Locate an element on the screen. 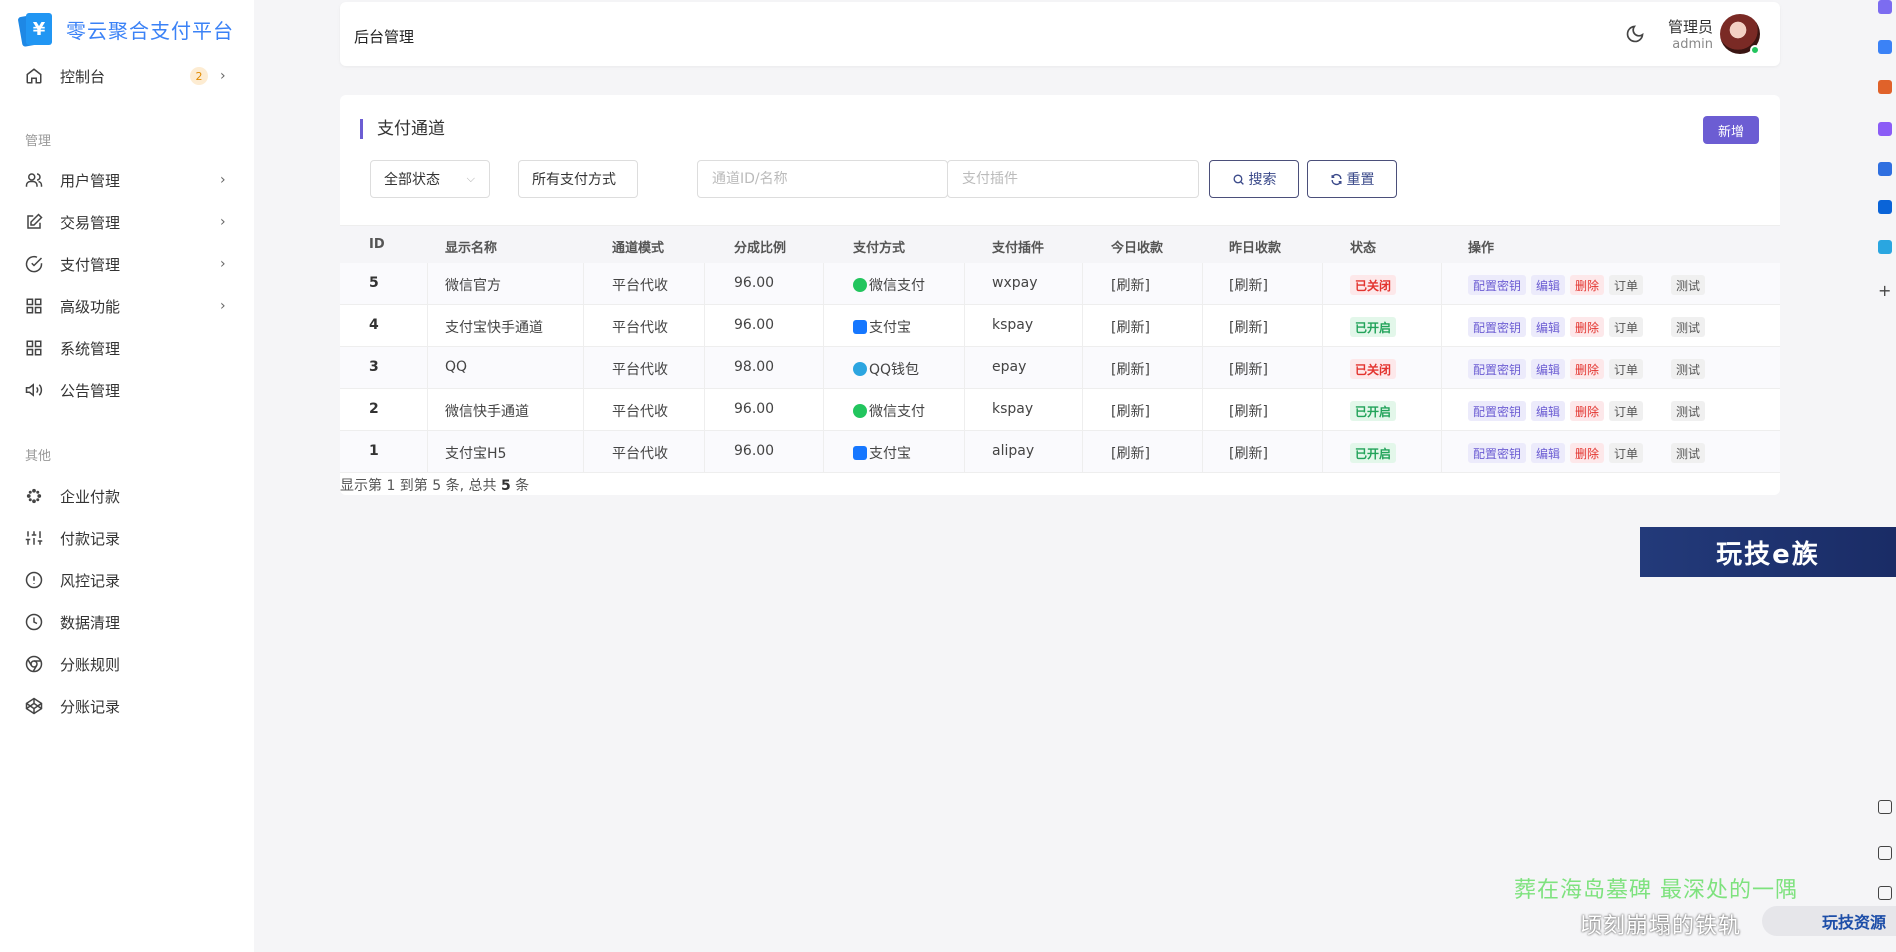 The height and width of the screenshot is (952, 1896). reset-button: 重置 is located at coordinates (1352, 179).